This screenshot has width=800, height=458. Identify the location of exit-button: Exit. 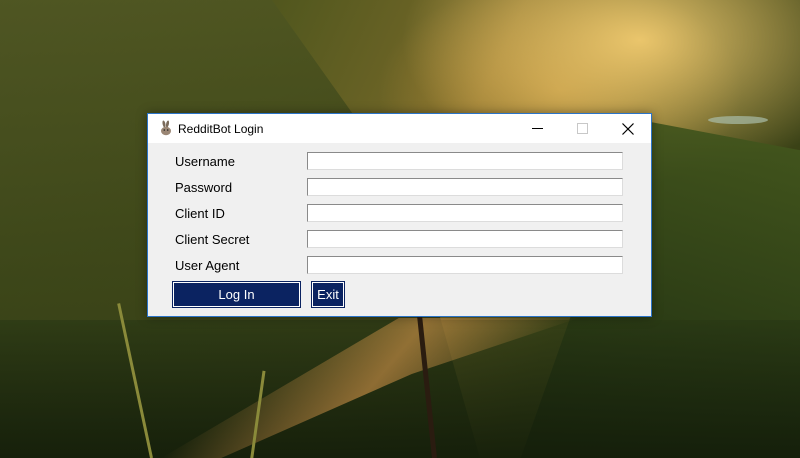
(328, 294).